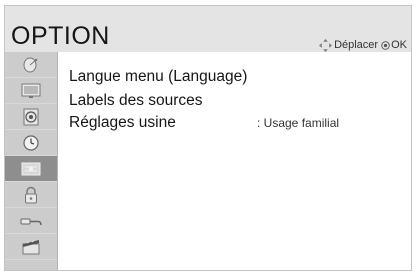  I want to click on sidebar-item-lock, so click(31, 195).